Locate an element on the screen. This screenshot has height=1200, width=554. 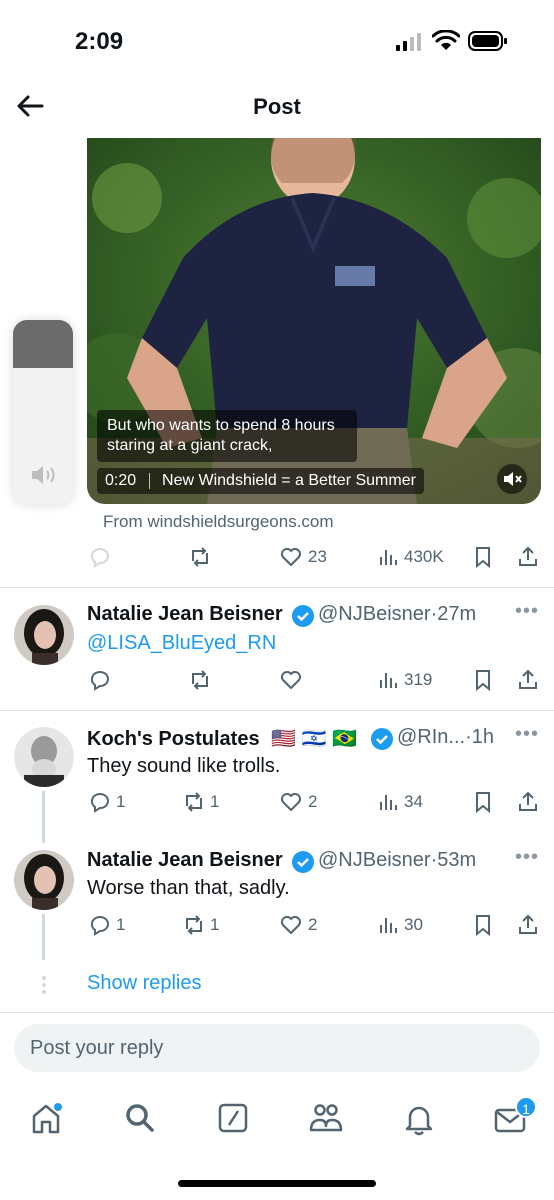
notifications-icon is located at coordinates (419, 1119).